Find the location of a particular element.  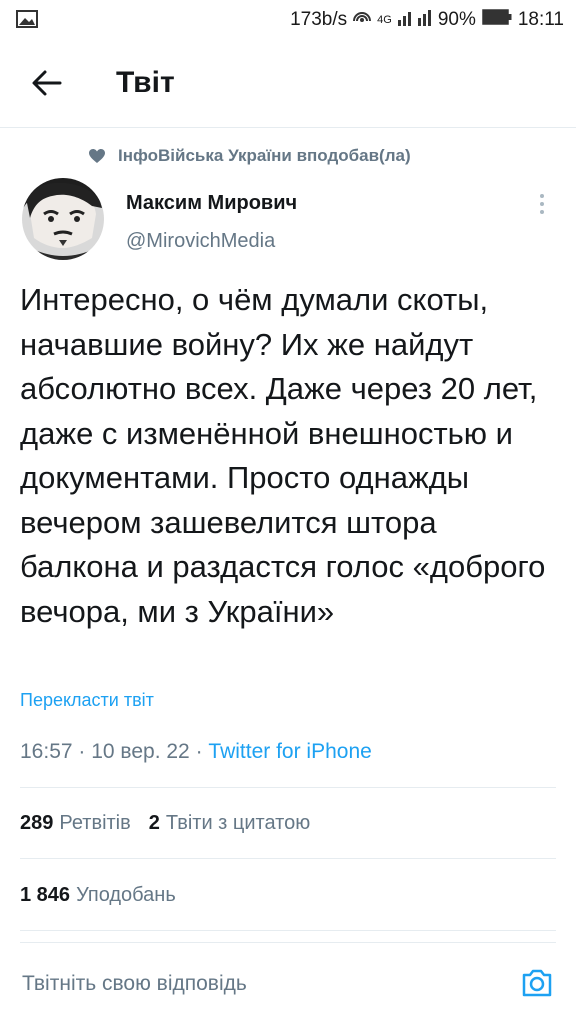

avatar is located at coordinates (63, 219).